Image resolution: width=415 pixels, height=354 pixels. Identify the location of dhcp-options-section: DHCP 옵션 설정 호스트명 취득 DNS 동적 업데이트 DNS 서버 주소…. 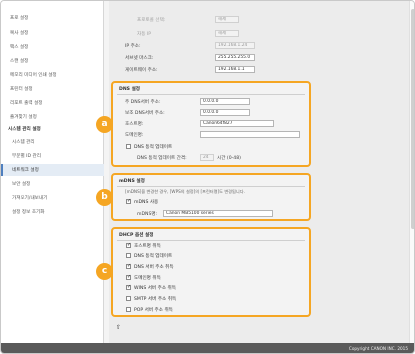
(211, 272).